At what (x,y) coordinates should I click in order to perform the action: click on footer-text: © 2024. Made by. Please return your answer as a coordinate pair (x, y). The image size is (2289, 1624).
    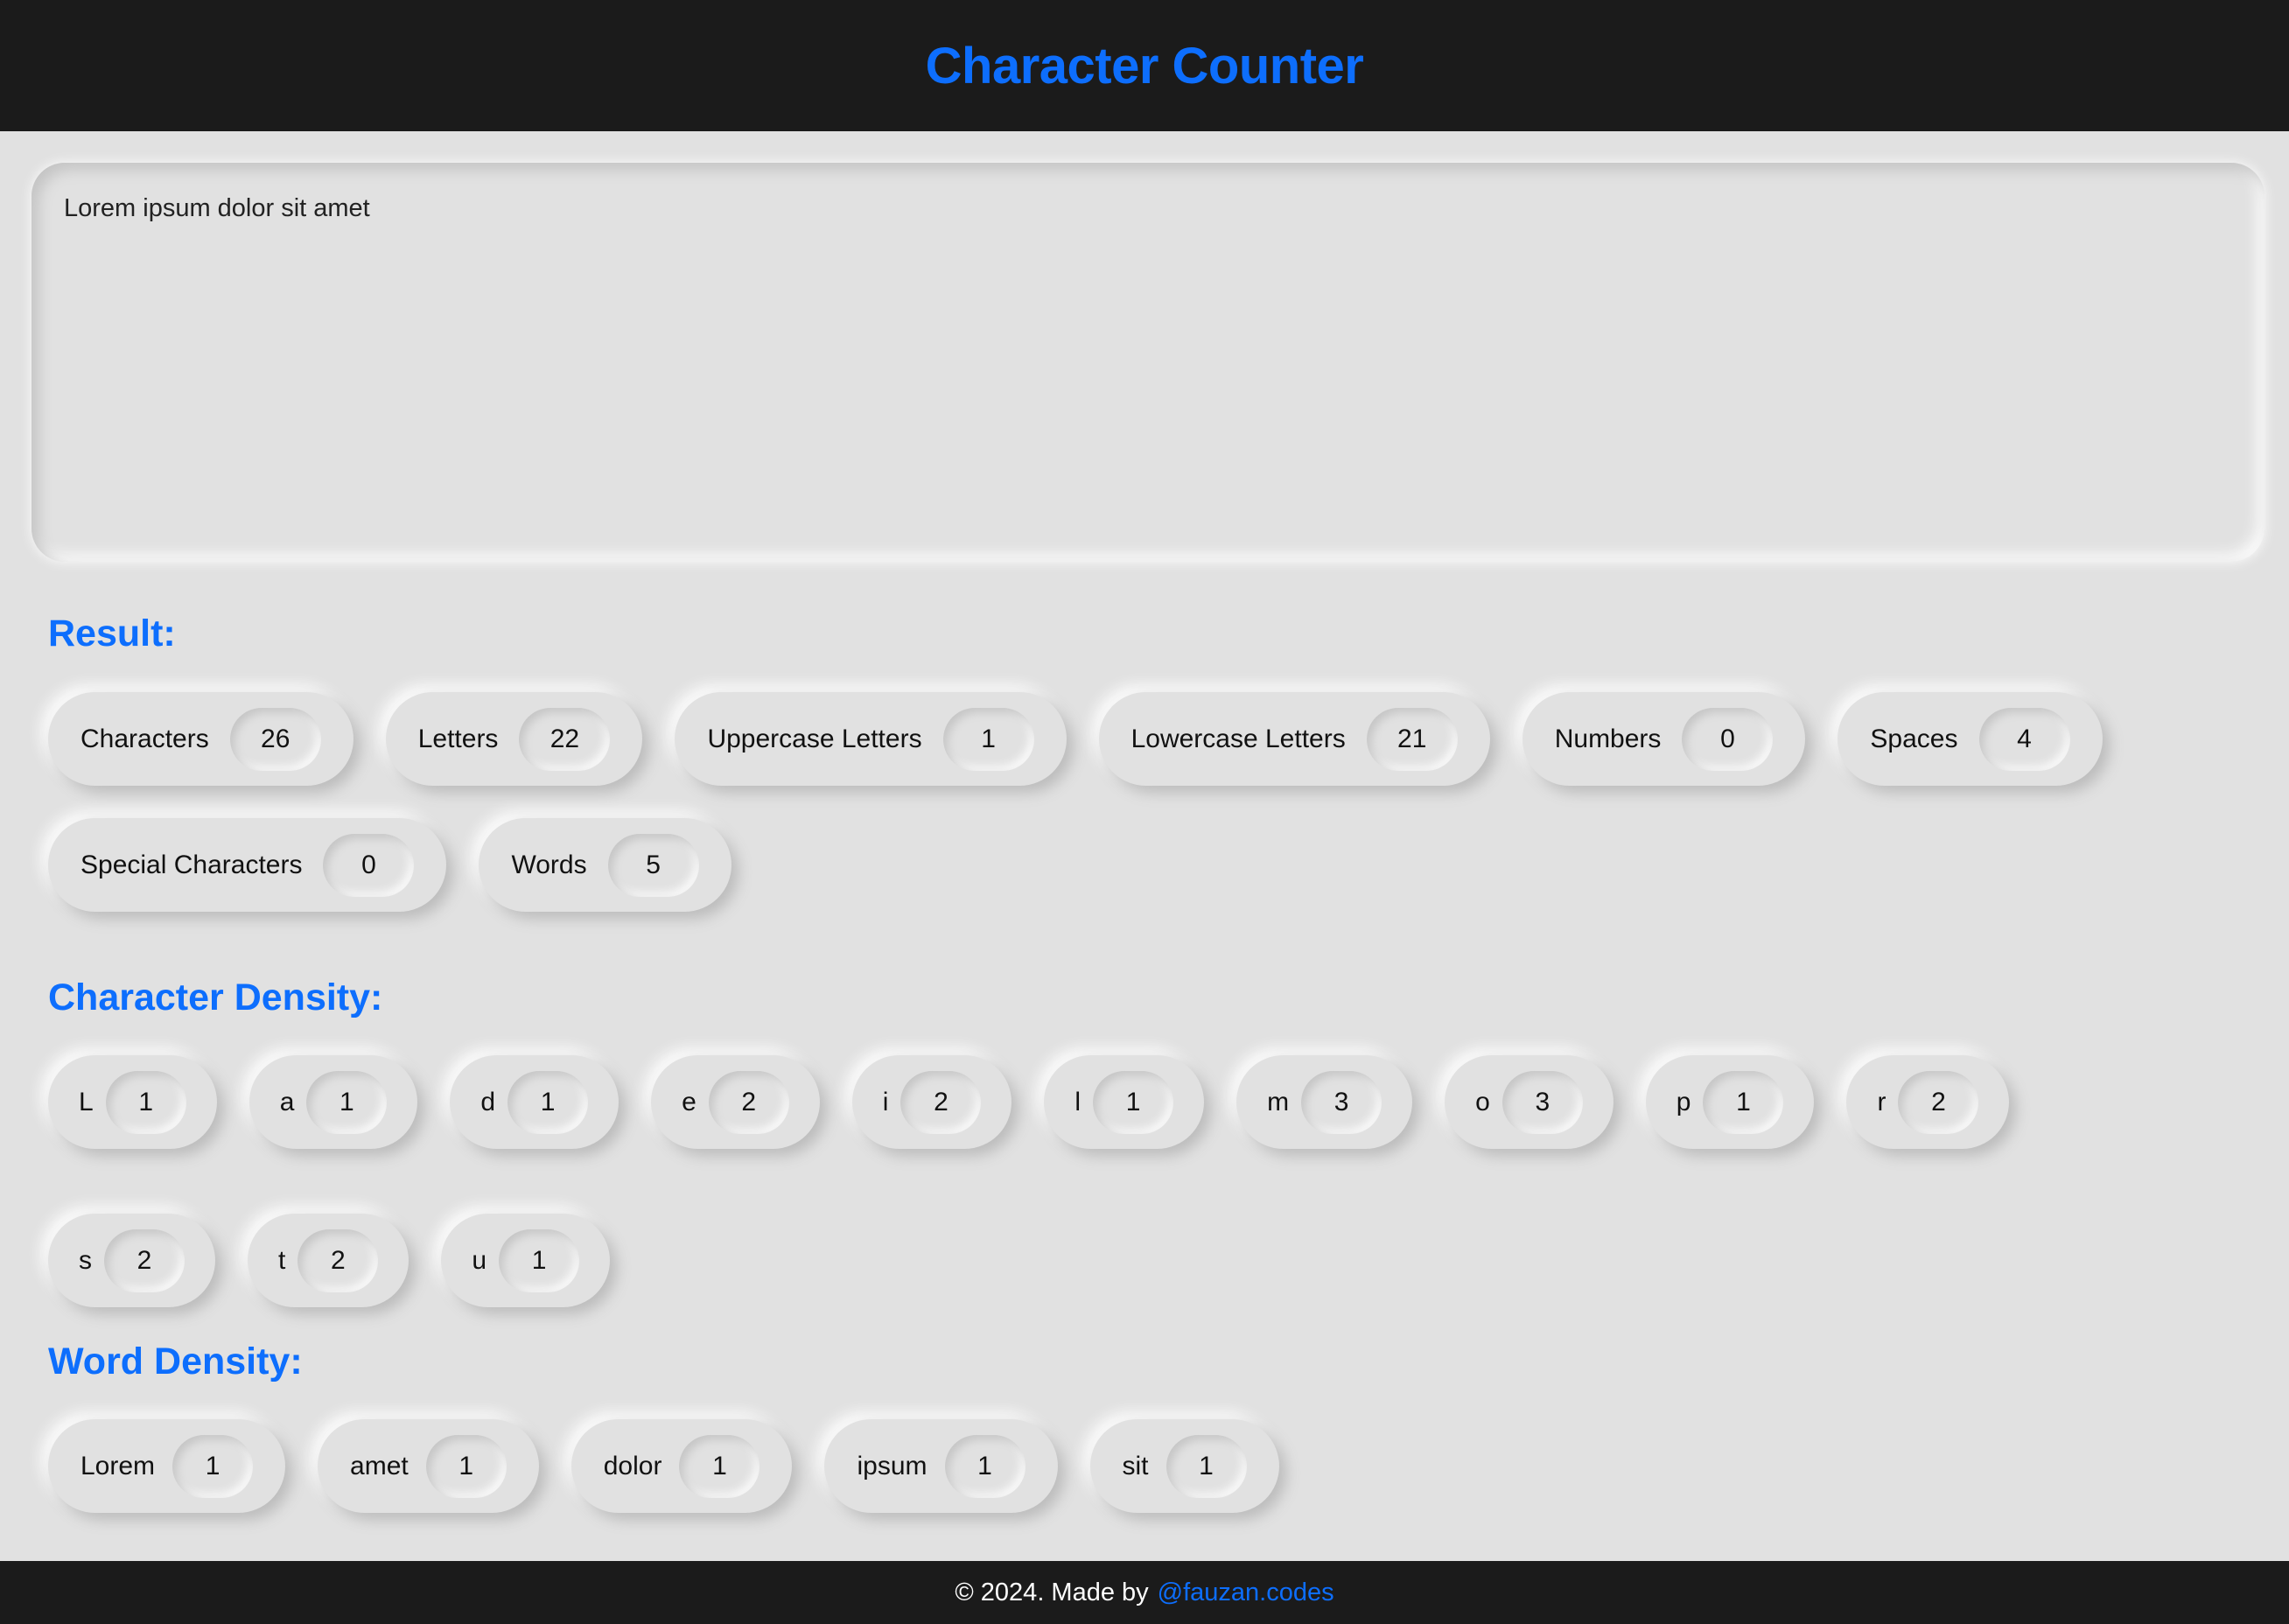
    Looking at the image, I should click on (1052, 1592).